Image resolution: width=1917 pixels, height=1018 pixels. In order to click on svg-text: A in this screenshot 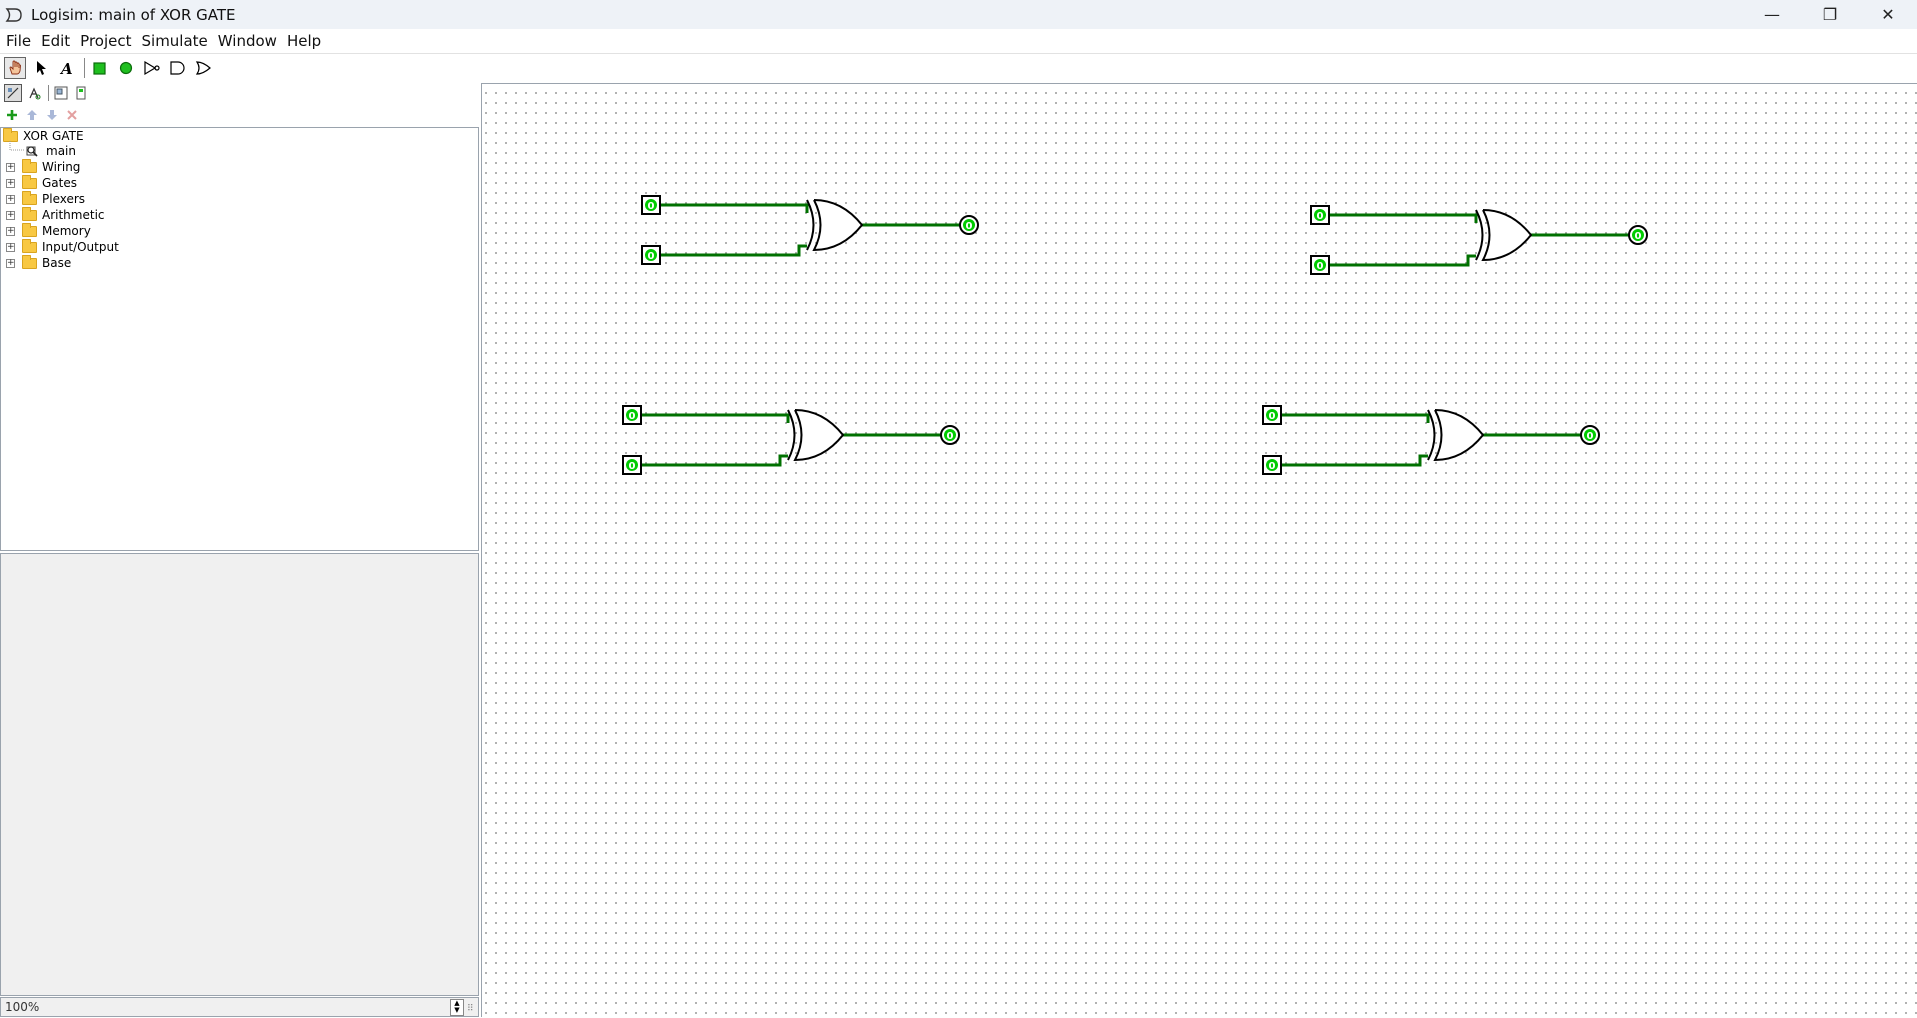, I will do `click(66, 68)`.